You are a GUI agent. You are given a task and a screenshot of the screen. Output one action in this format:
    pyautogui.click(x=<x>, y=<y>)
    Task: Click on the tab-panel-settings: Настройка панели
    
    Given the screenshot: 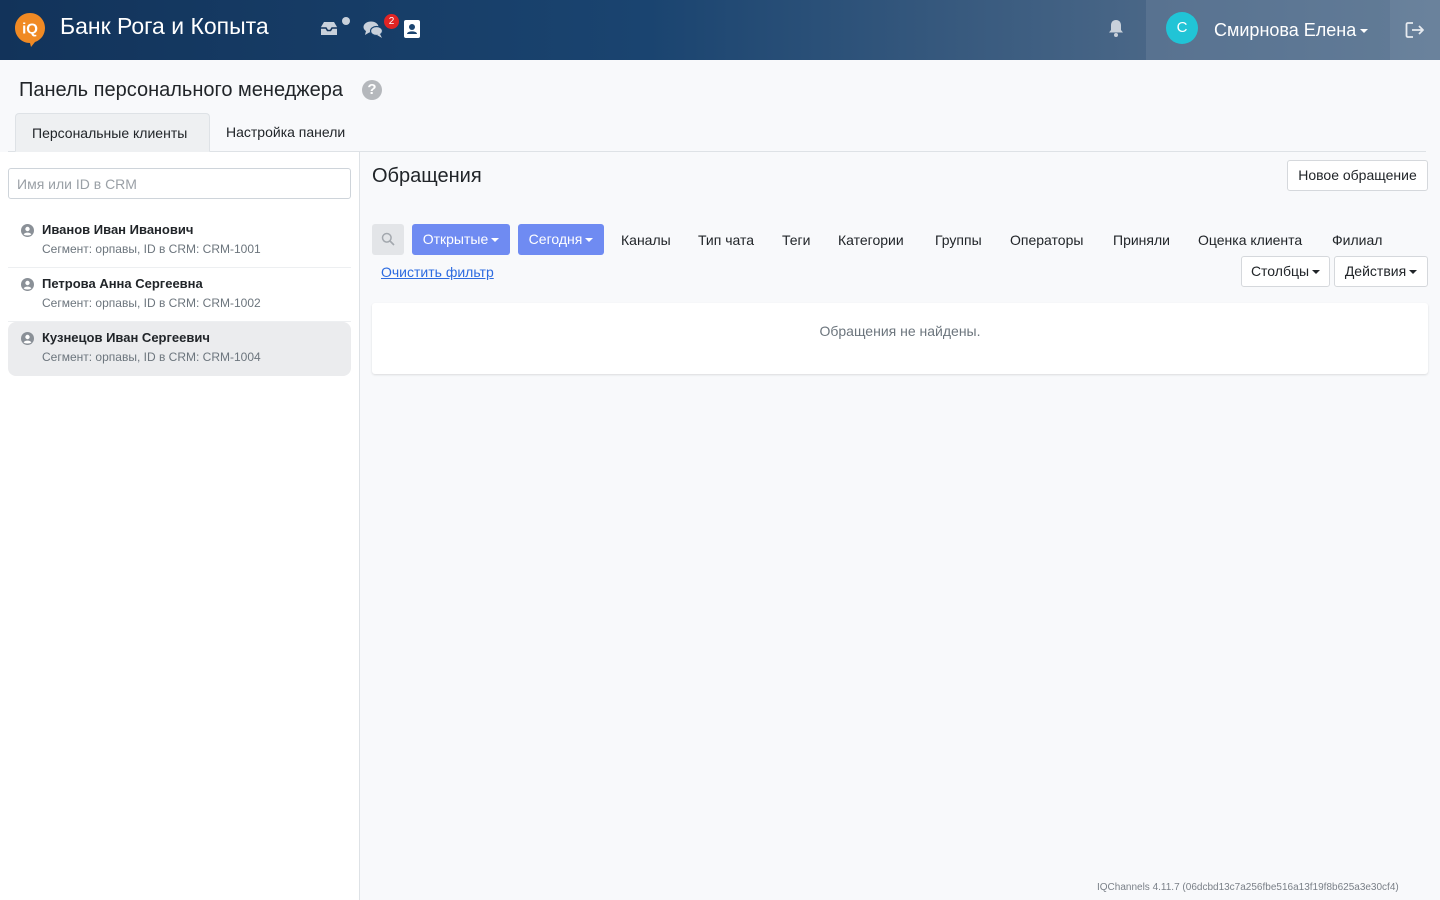 What is the action you would take?
    pyautogui.click(x=285, y=132)
    